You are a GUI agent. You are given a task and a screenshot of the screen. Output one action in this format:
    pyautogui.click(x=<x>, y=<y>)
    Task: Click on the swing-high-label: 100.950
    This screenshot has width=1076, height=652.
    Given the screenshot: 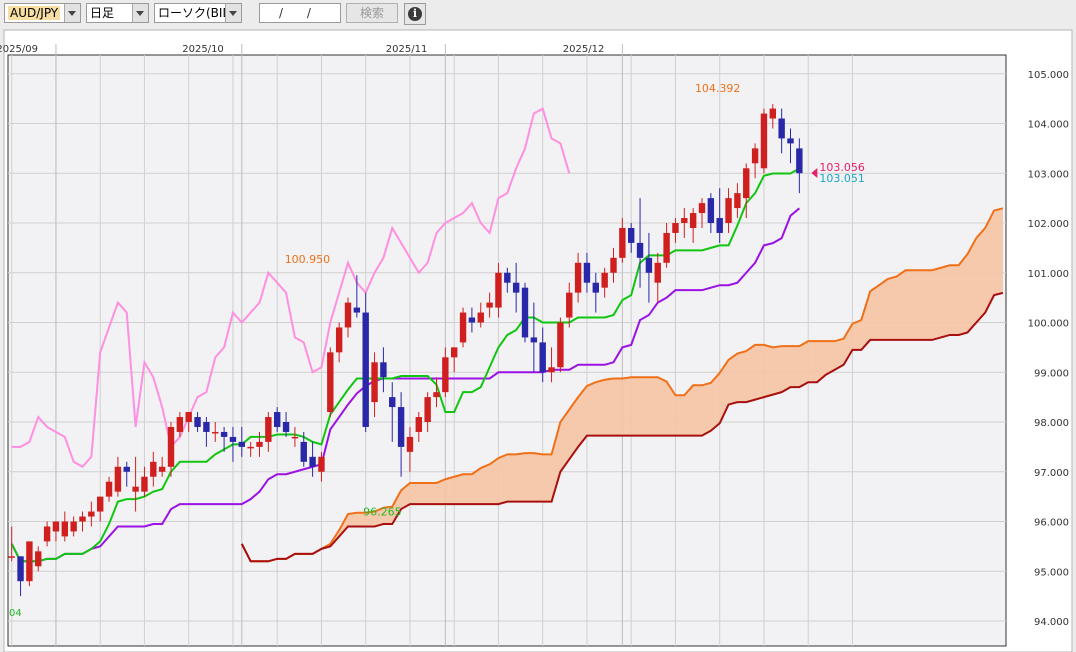 What is the action you would take?
    pyautogui.click(x=308, y=259)
    